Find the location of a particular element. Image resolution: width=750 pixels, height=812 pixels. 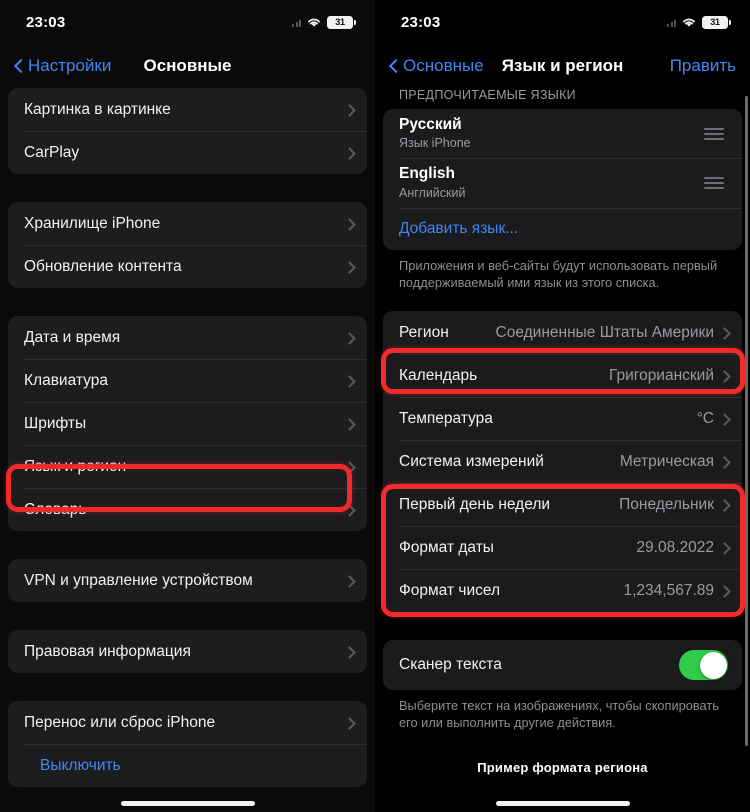

row-date-format: Формат даты 29.08.2022 is located at coordinates (562, 547).